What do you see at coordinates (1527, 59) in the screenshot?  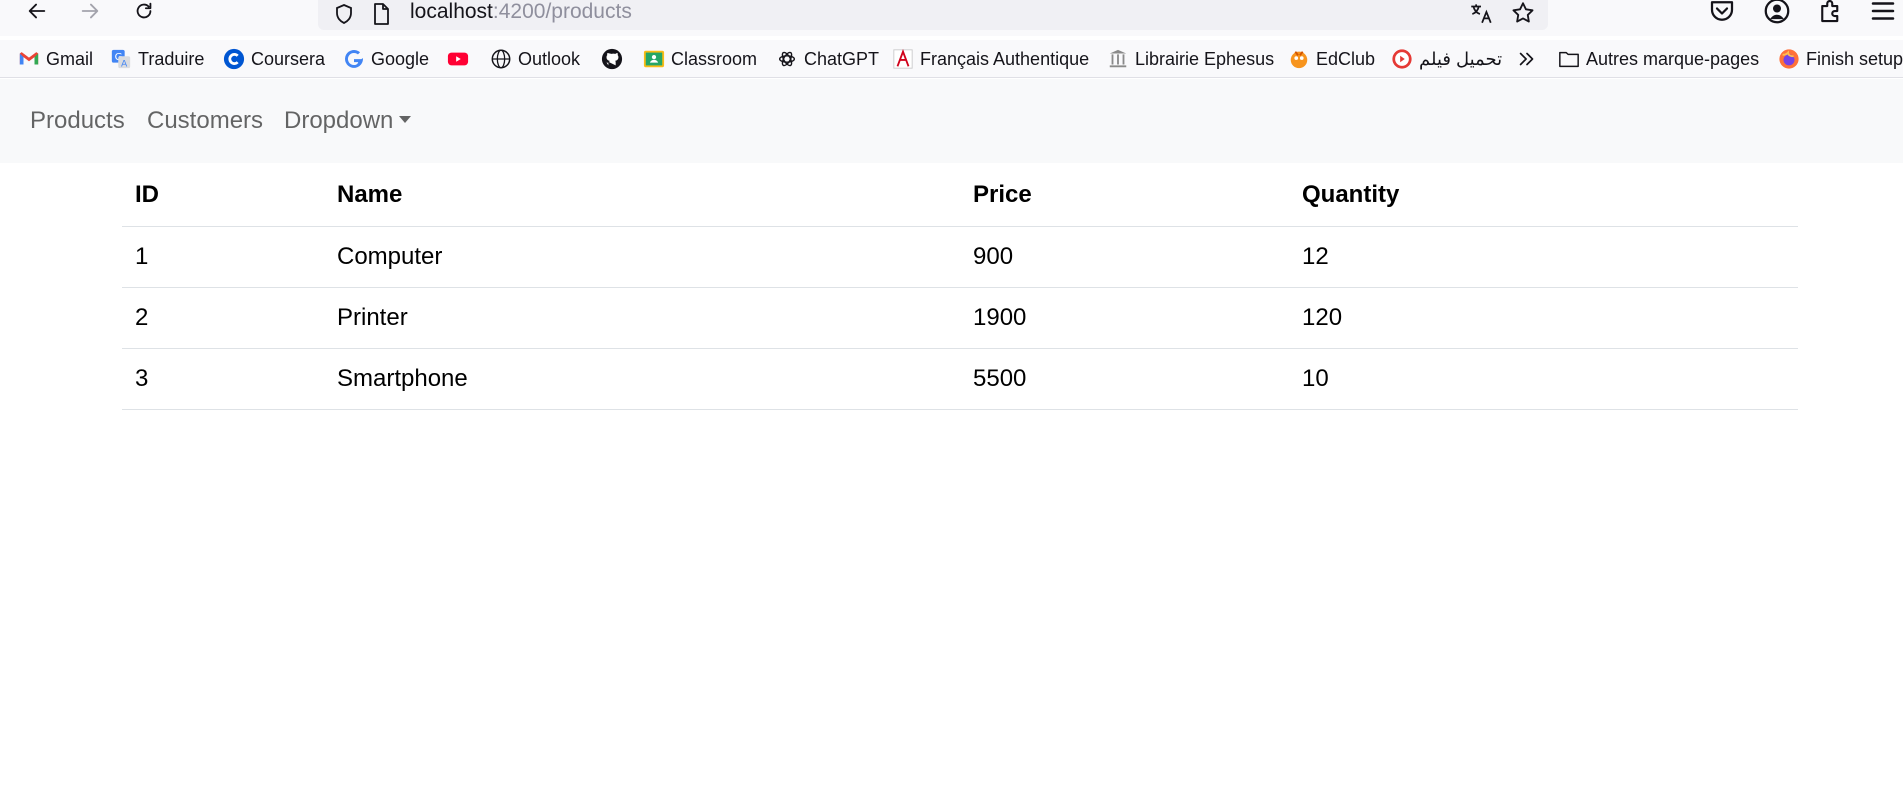 I see `chevron-double-right-icon` at bounding box center [1527, 59].